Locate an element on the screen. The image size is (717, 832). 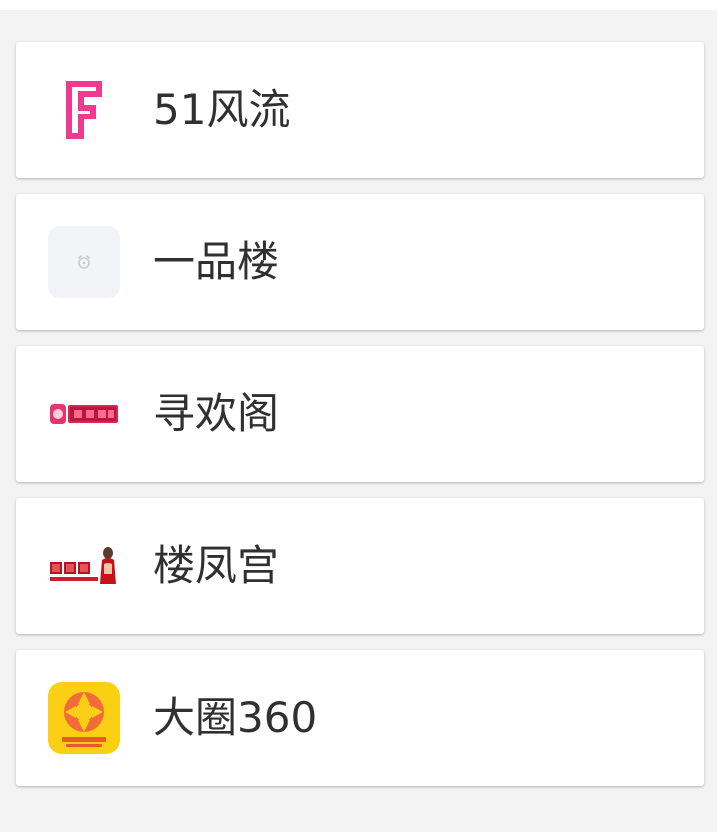
app-name: 大圈360 is located at coordinates (235, 717).